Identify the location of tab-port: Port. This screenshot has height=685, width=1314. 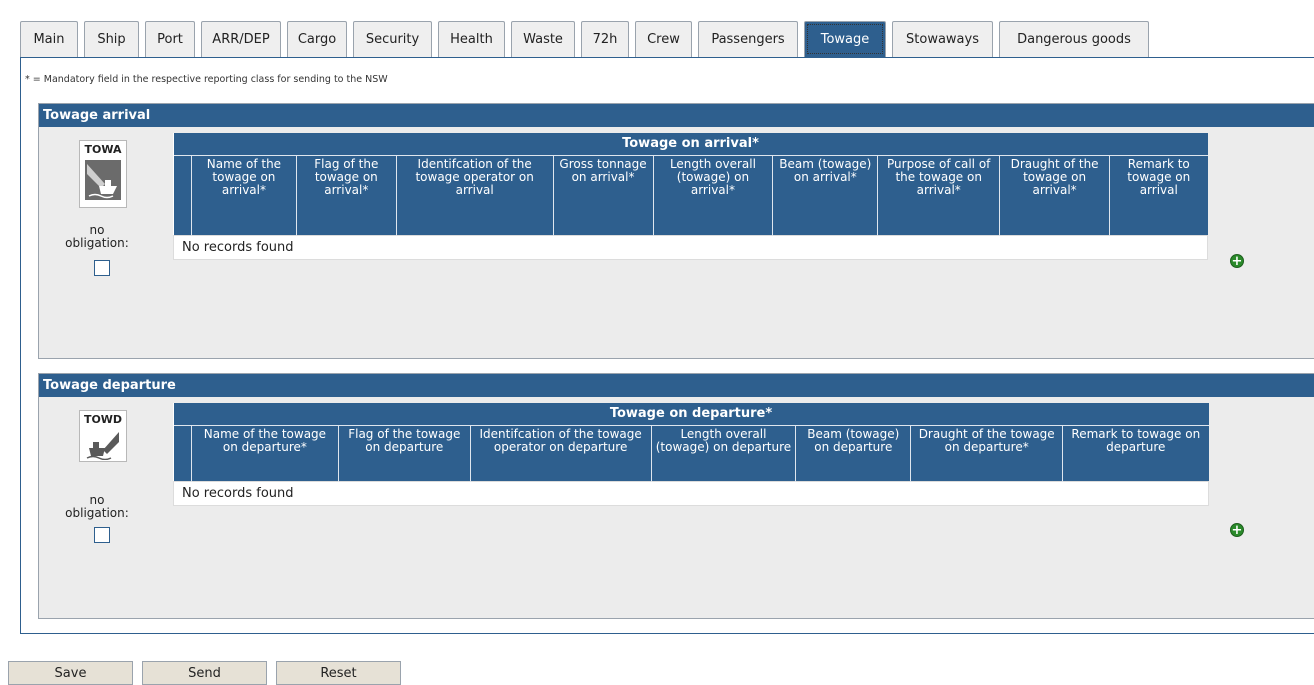
(170, 39).